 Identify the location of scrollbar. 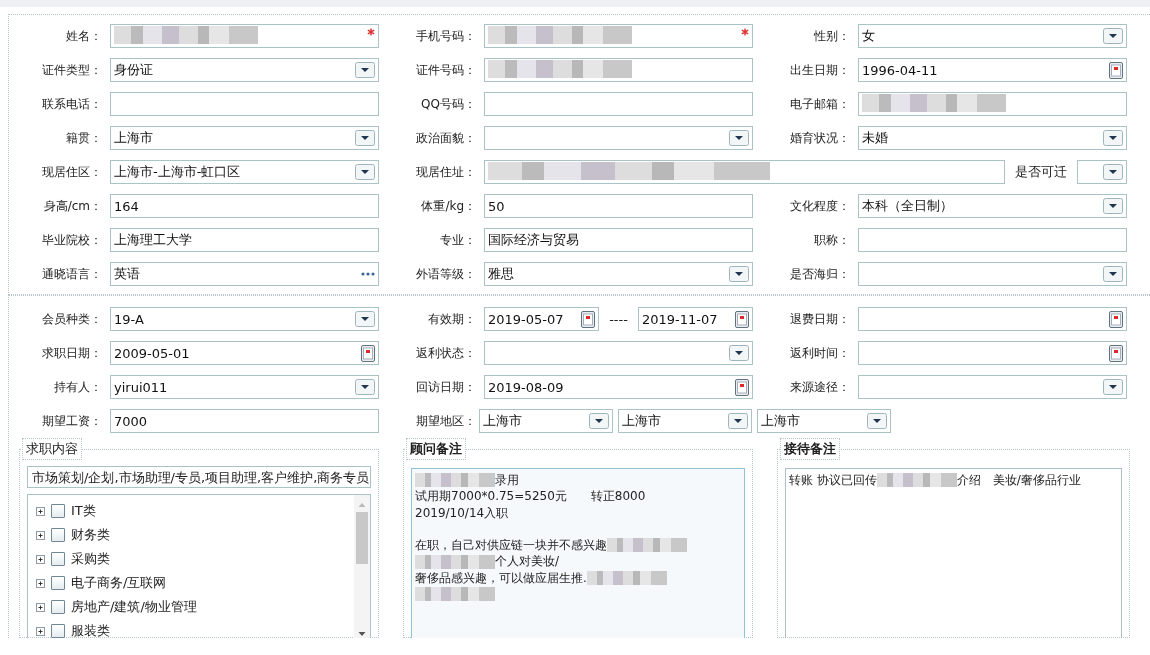
(362, 566).